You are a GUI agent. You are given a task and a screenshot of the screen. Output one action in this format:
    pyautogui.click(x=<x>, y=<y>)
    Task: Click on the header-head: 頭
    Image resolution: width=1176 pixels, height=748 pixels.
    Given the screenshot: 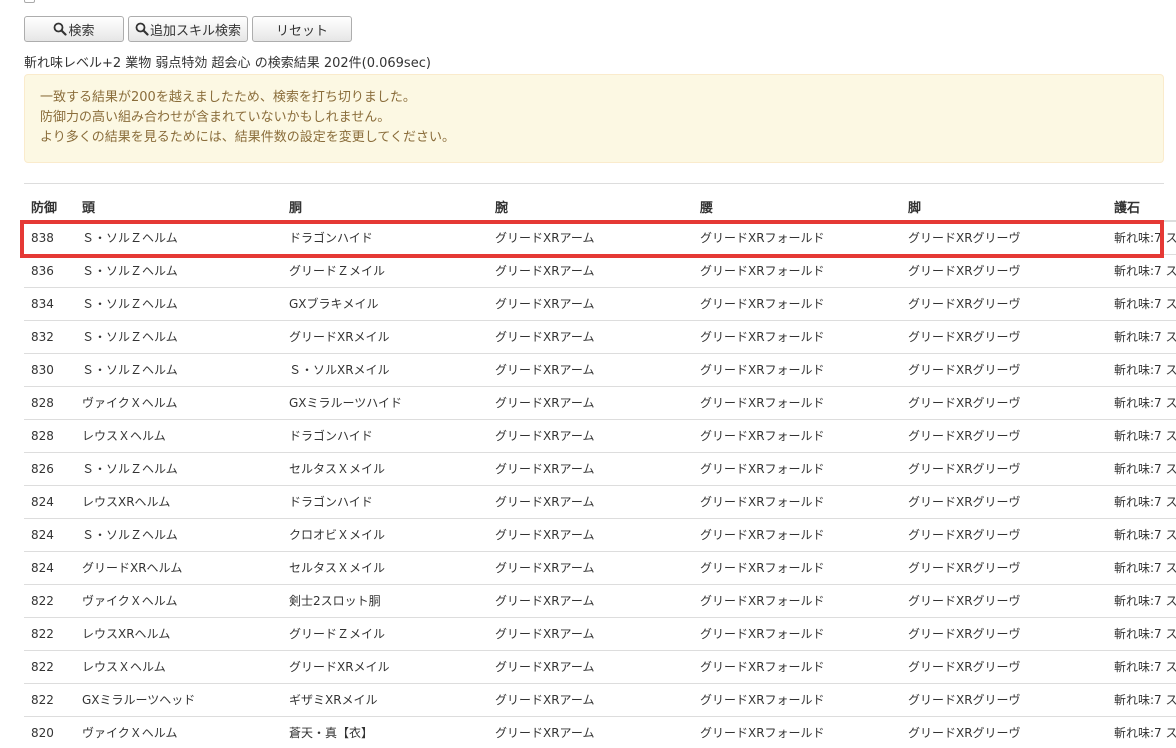 What is the action you would take?
    pyautogui.click(x=178, y=203)
    